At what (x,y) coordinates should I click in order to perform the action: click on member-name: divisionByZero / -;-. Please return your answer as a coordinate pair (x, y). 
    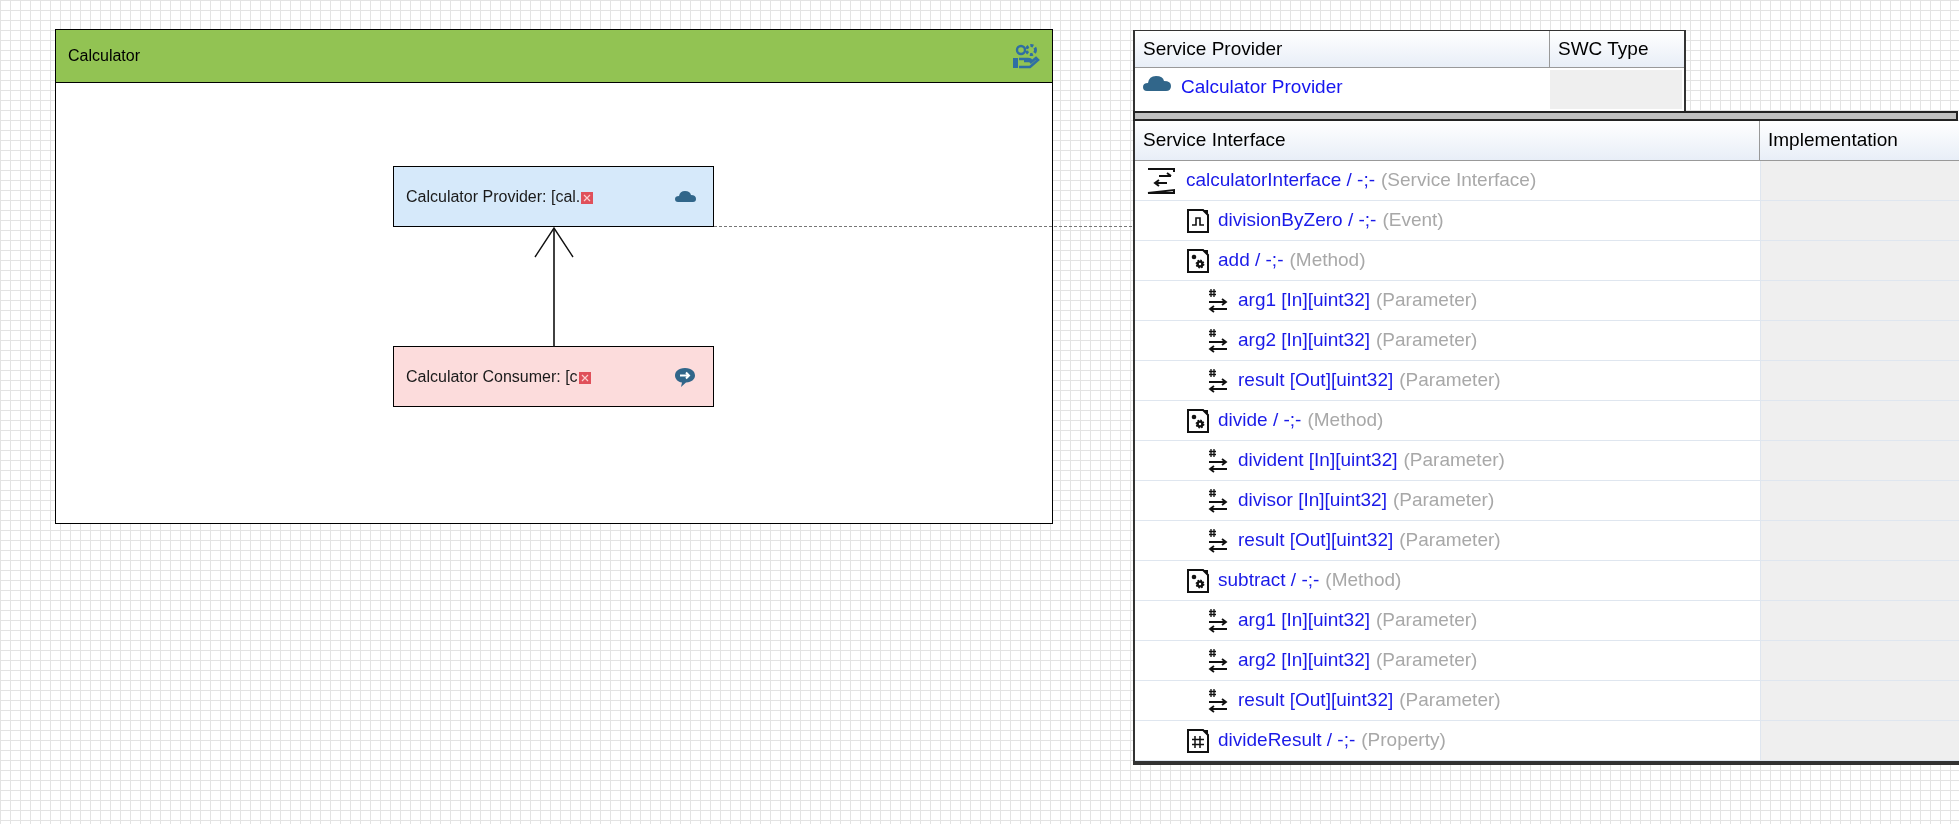
    Looking at the image, I should click on (1297, 220).